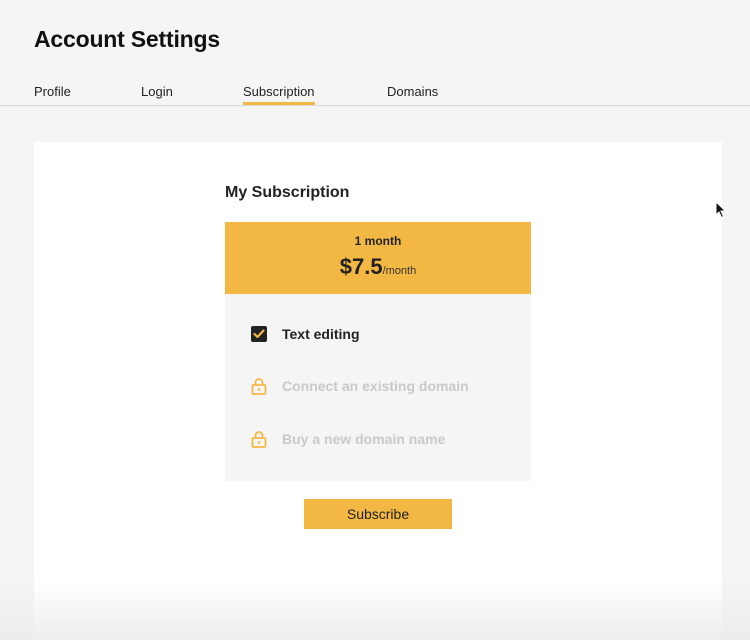 This screenshot has width=750, height=640. What do you see at coordinates (364, 439) in the screenshot?
I see `feature-label: Buy a new domain name` at bounding box center [364, 439].